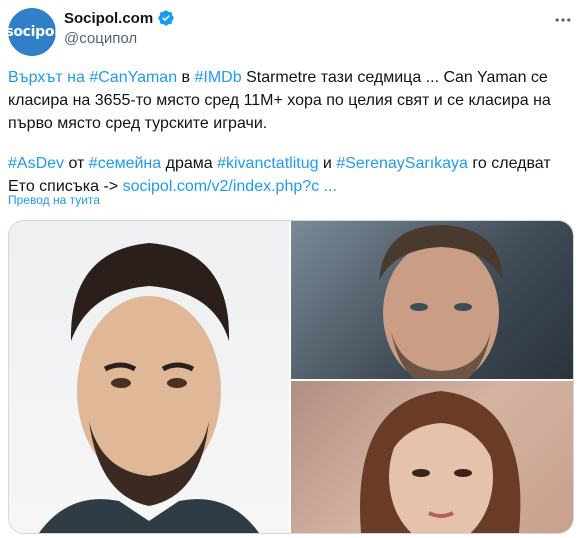 This screenshot has width=585, height=538. I want to click on p1-link: #IMDb, so click(218, 77).